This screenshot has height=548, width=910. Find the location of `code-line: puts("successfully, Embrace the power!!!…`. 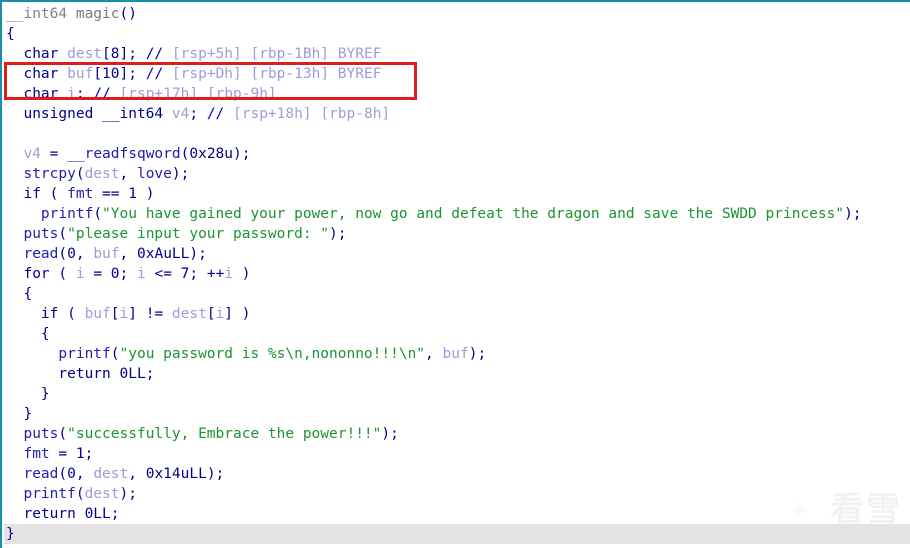

code-line: puts("successfully, Embrace the power!!!… is located at coordinates (457, 434).